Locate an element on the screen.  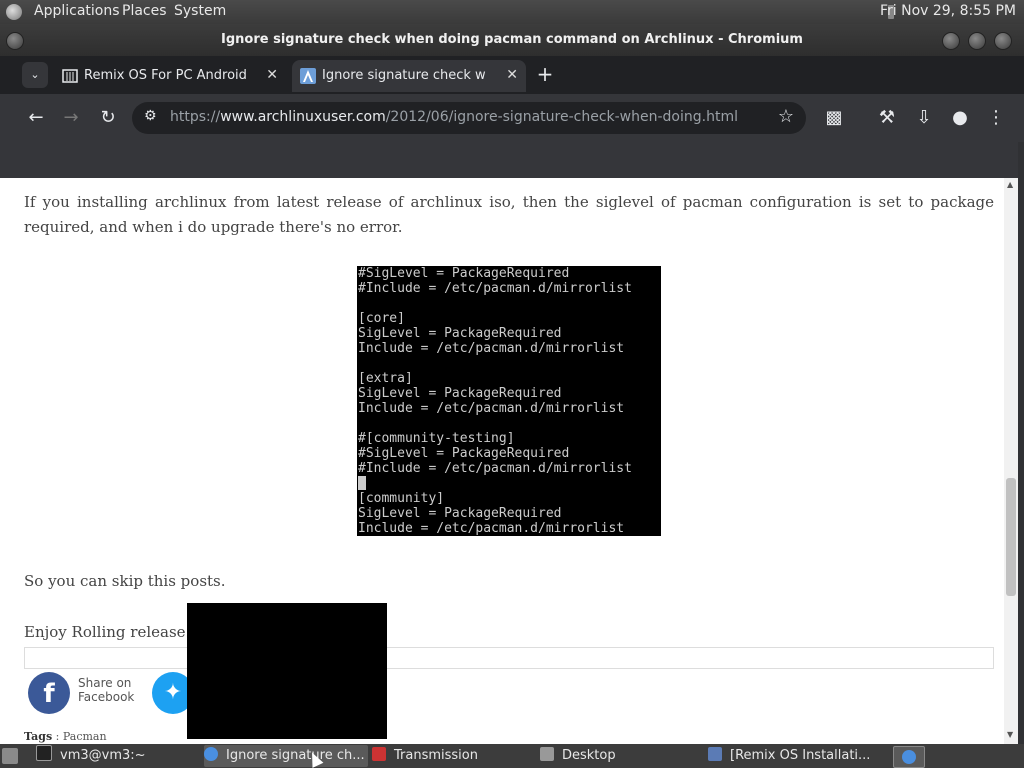
profile-avatar-icon: ● is located at coordinates (960, 118).